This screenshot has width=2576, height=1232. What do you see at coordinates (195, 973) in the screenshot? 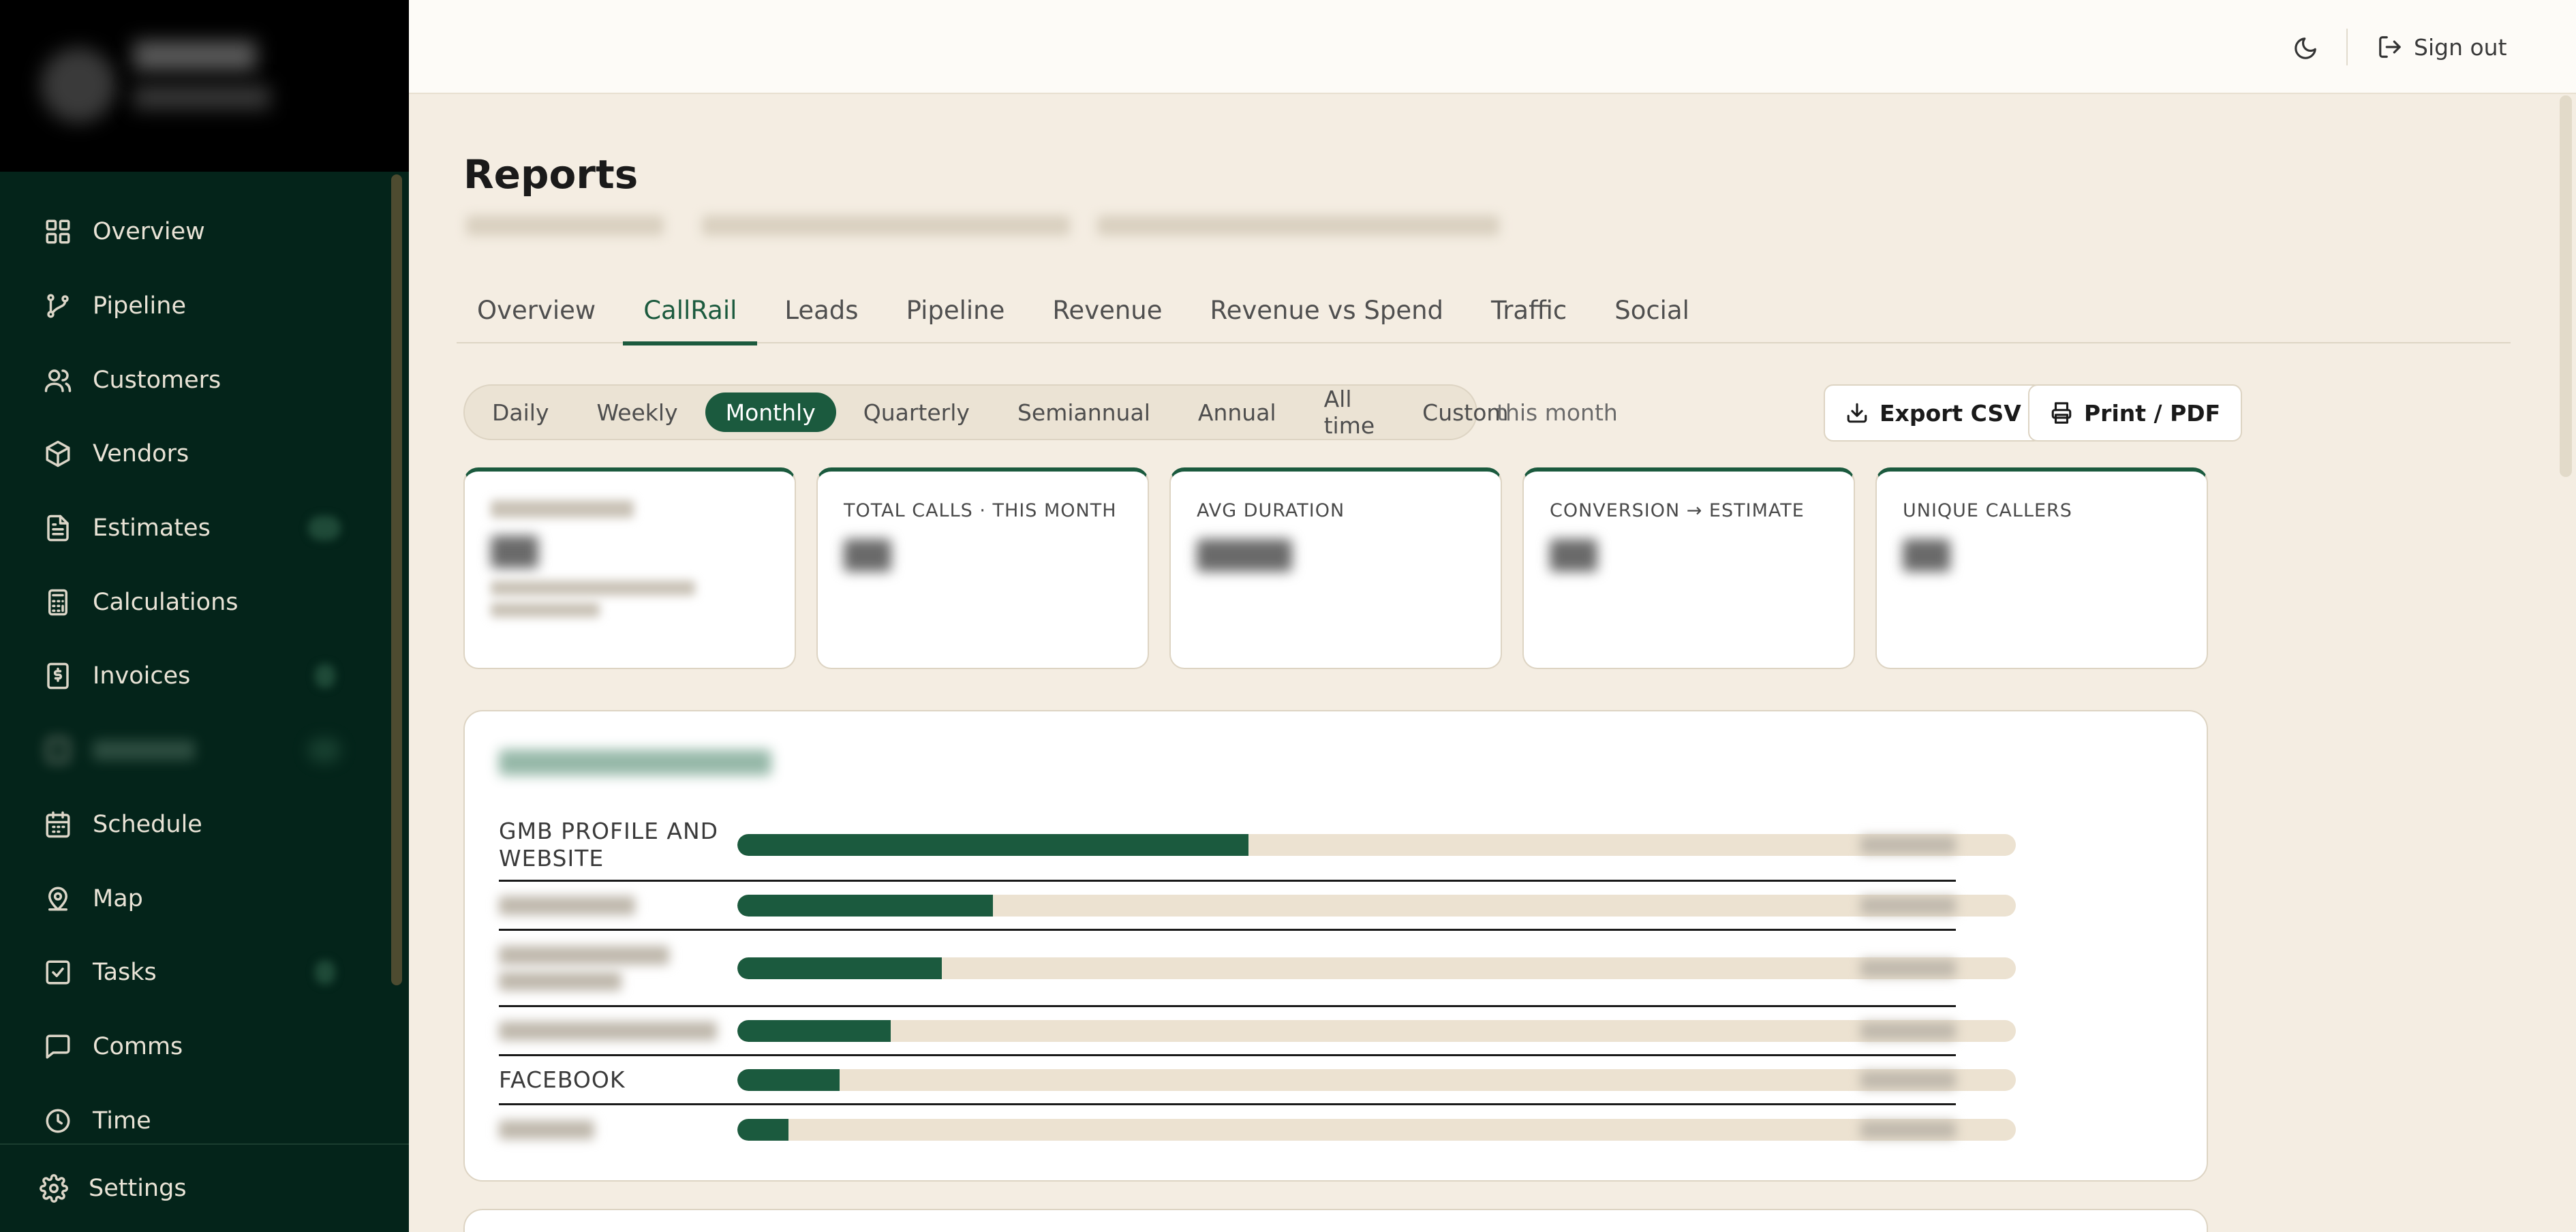
I see `sidebar-item-tasks: Tasks` at bounding box center [195, 973].